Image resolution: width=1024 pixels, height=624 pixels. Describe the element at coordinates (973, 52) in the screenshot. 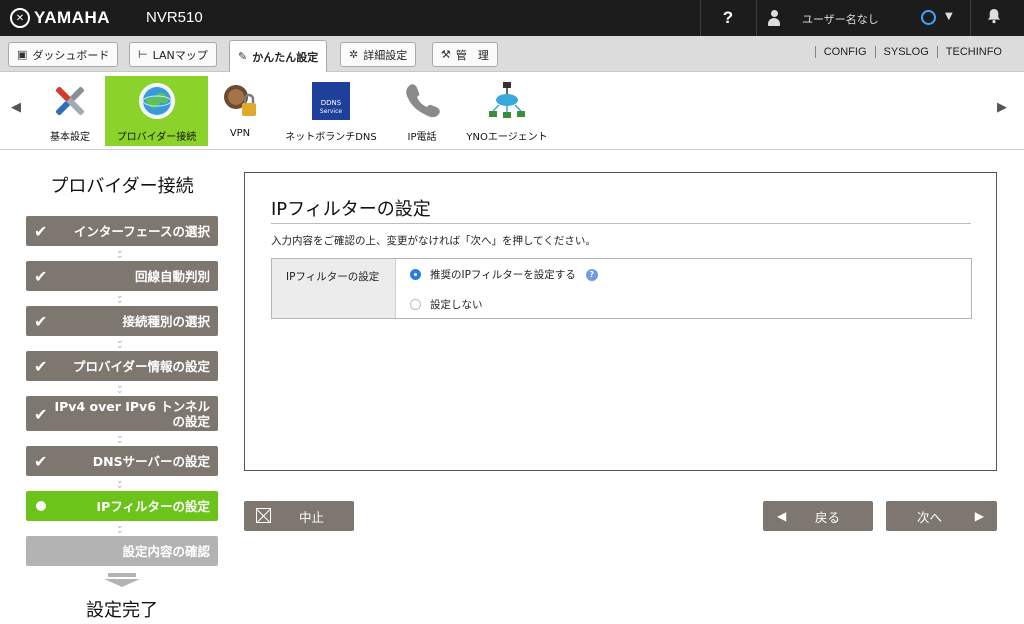

I see `techinfo-link: TECHINFO` at that location.